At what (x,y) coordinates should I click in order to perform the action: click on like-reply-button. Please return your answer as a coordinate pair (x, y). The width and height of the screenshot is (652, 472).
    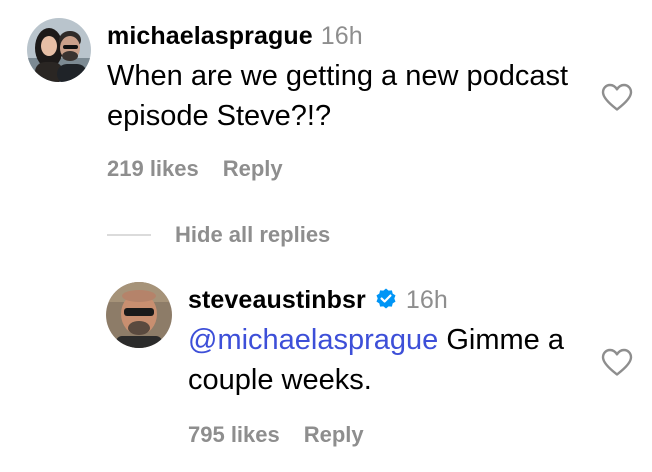
    Looking at the image, I should click on (617, 362).